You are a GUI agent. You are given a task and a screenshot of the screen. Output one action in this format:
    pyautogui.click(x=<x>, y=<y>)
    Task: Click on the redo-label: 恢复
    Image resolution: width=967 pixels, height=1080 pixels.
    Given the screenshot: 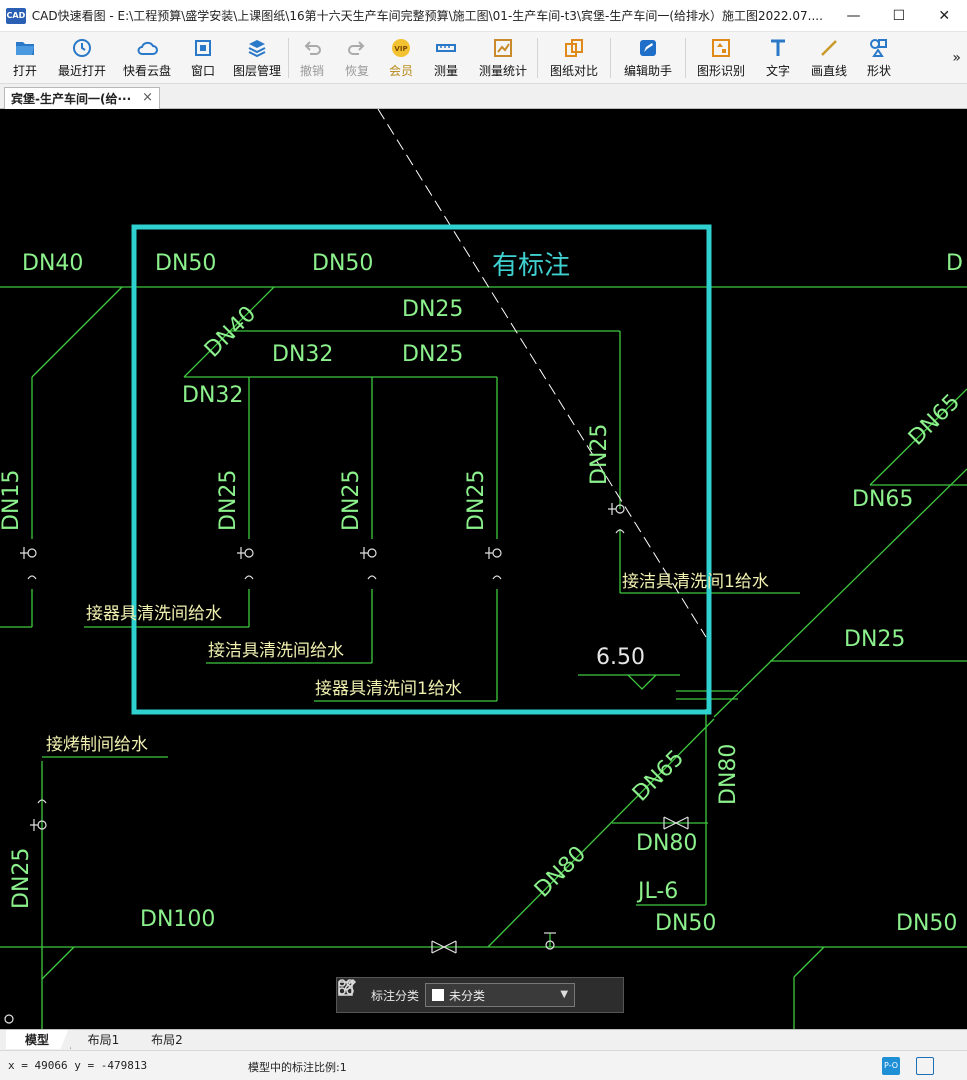 What is the action you would take?
    pyautogui.click(x=356, y=71)
    